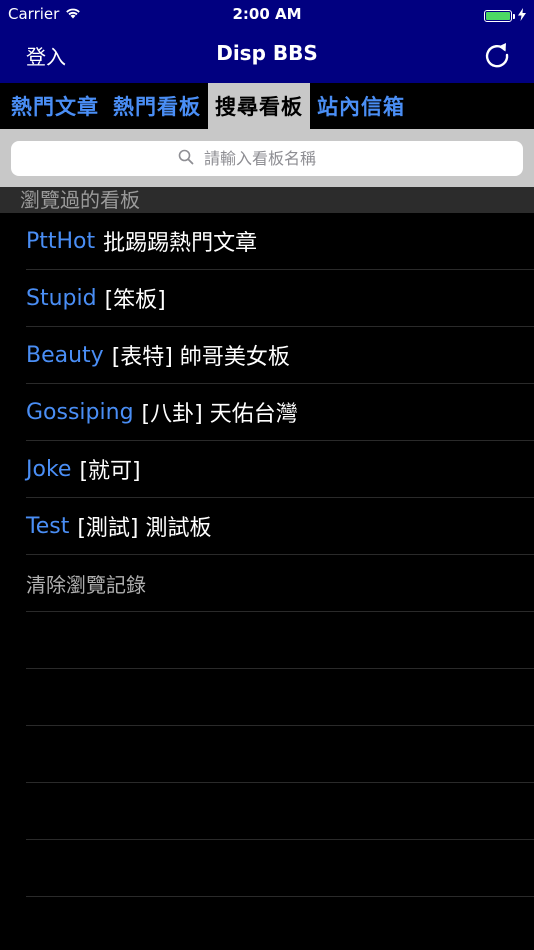 The height and width of the screenshot is (950, 534). Describe the element at coordinates (49, 469) in the screenshot. I see `board-name: Joke` at that location.